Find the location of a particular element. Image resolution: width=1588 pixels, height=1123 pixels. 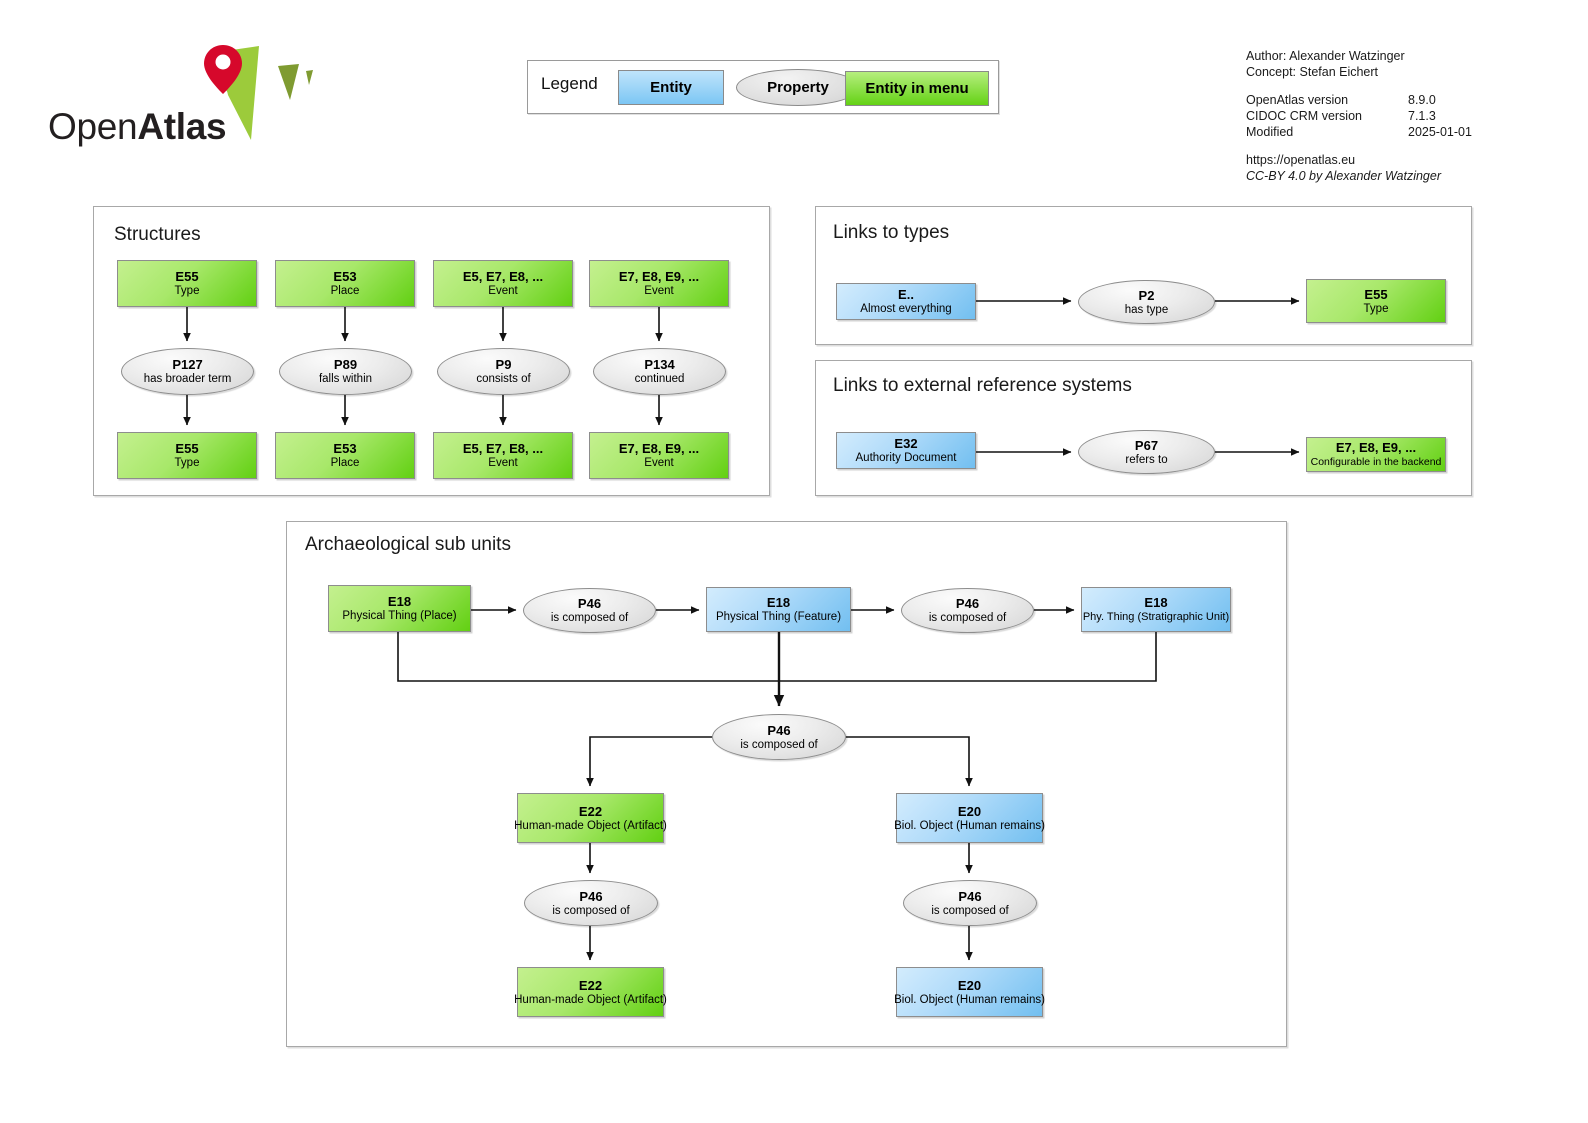

structures-col2-top-node: E53 Place is located at coordinates (345, 283).